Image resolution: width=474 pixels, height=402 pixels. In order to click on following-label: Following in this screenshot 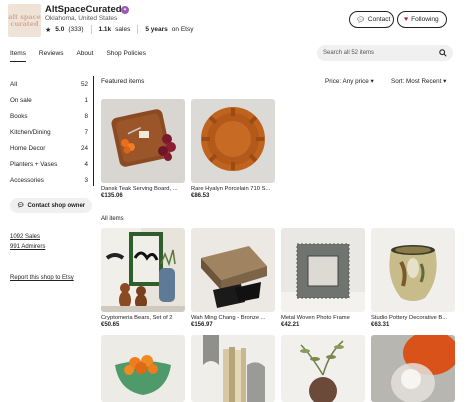, I will do `click(425, 19)`.